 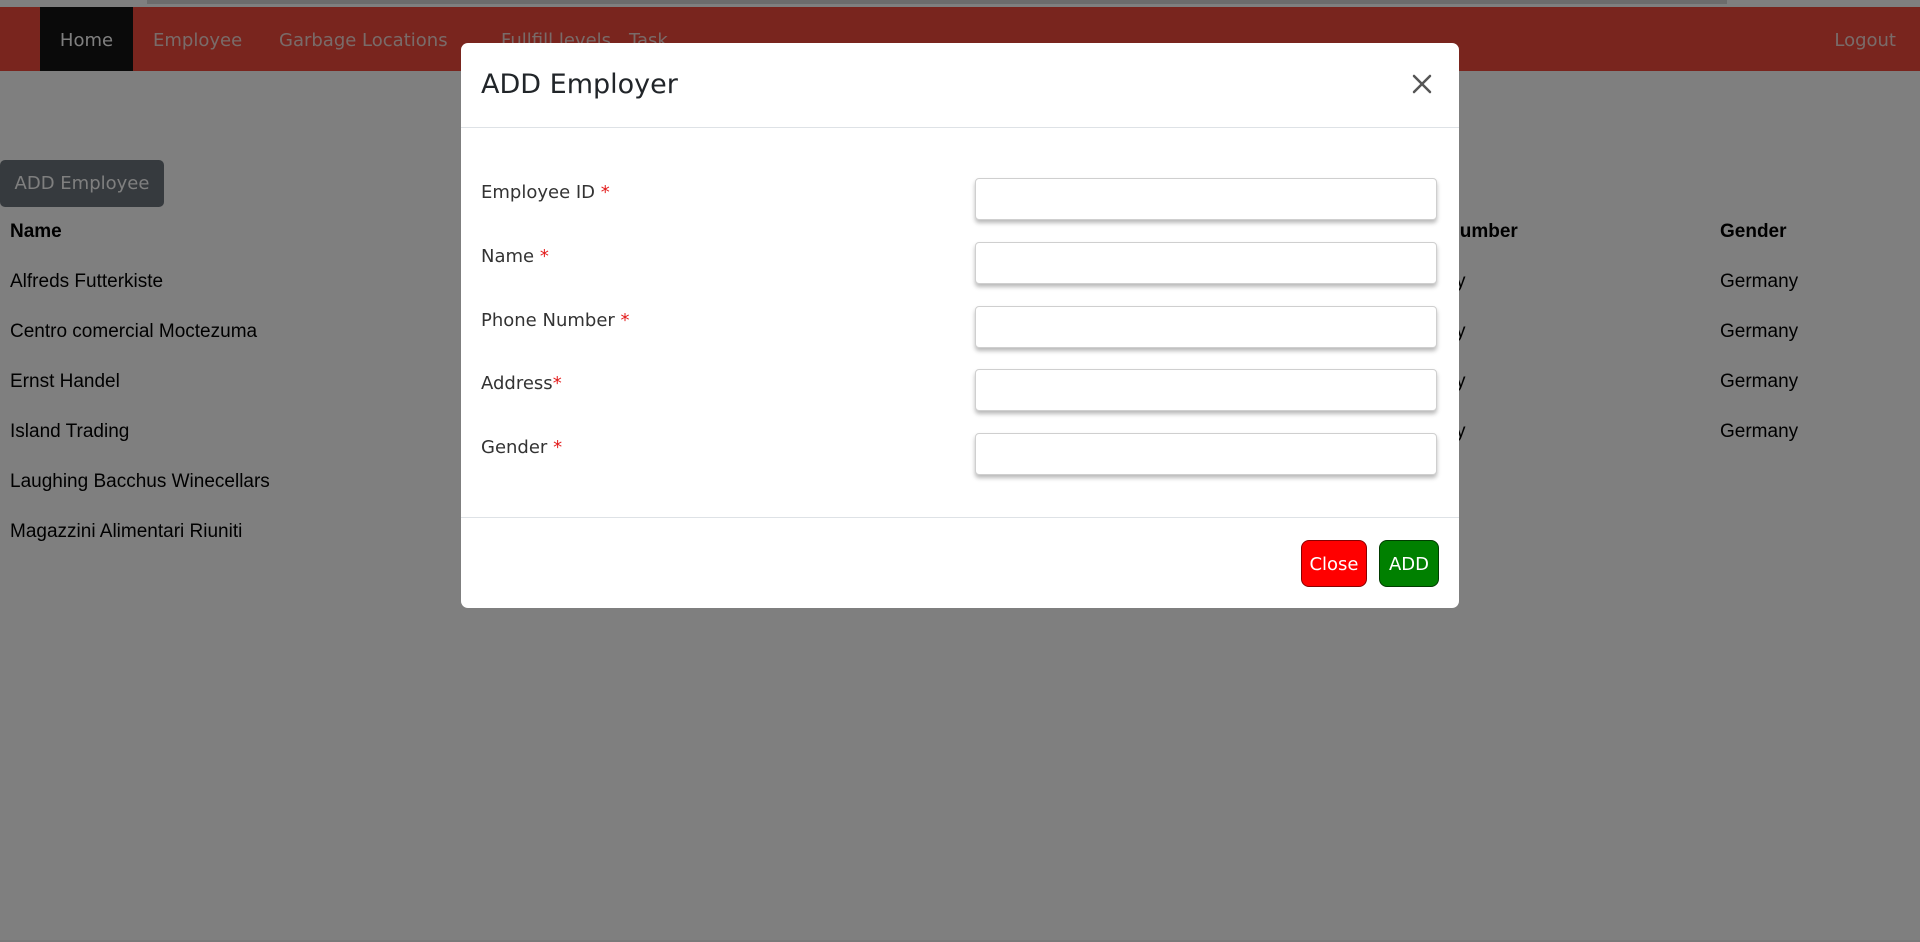 I want to click on name-input, so click(x=1206, y=263).